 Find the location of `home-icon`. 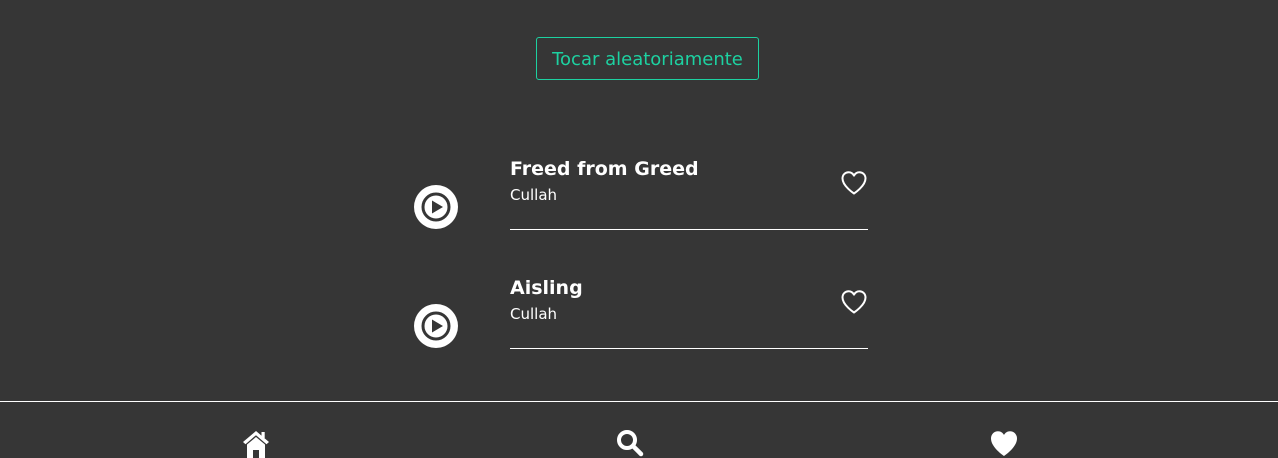

home-icon is located at coordinates (256, 444).